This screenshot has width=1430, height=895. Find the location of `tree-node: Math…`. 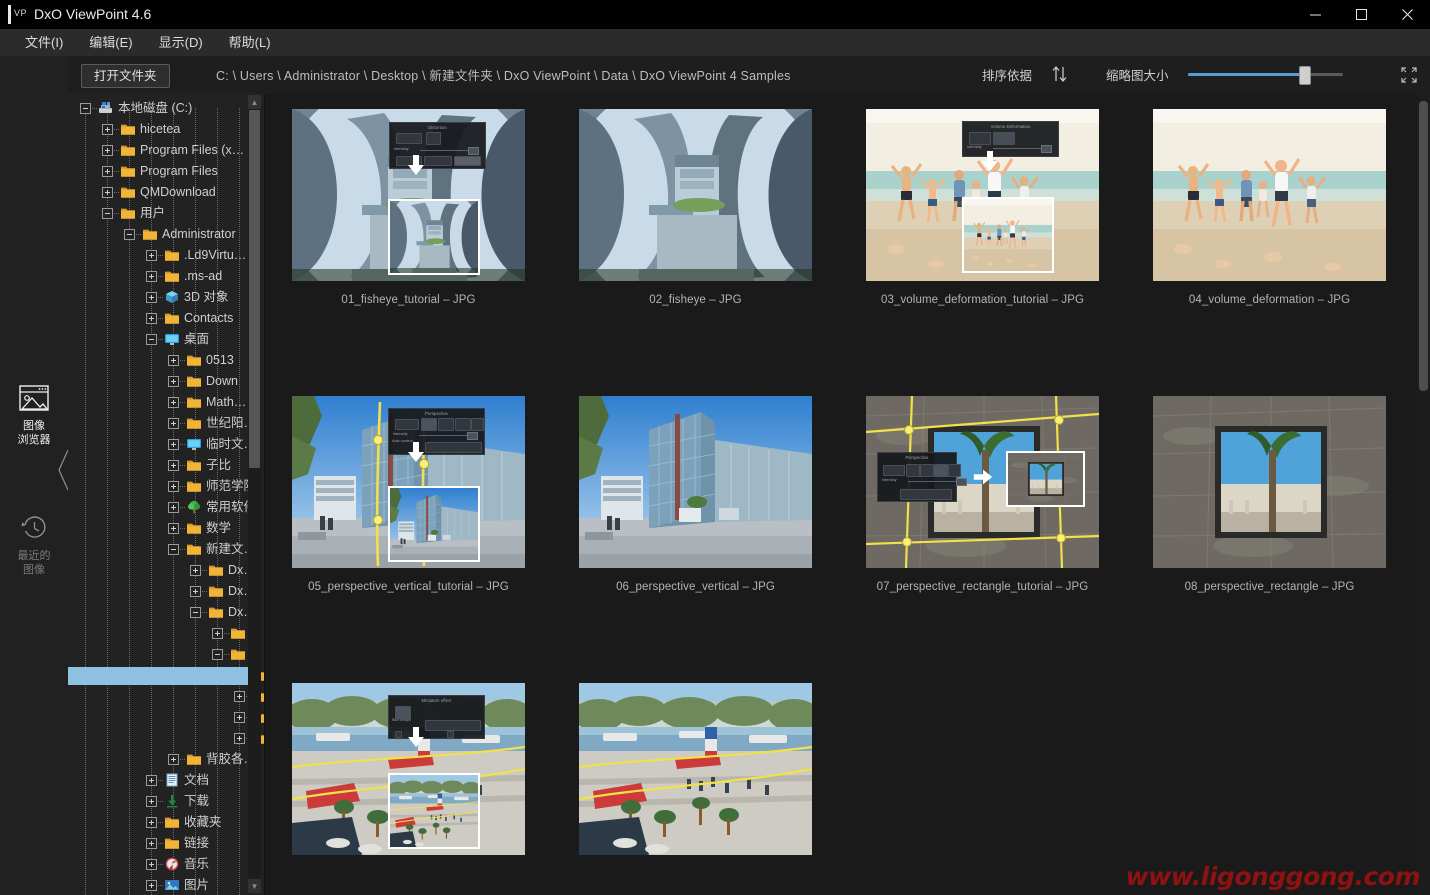

tree-node: Math… is located at coordinates (159, 402).